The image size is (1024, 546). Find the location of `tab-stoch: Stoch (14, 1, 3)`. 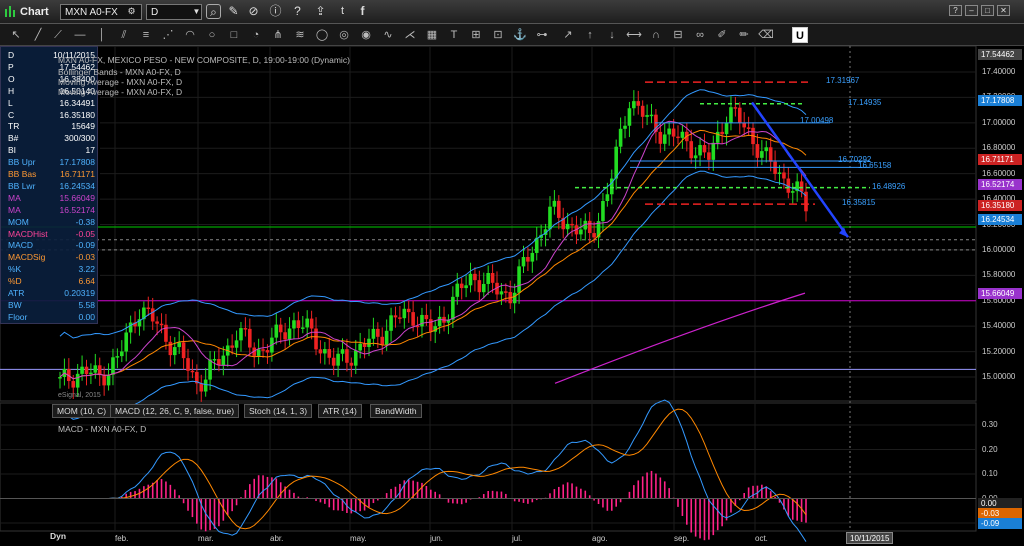

tab-stoch: Stoch (14, 1, 3) is located at coordinates (278, 411).